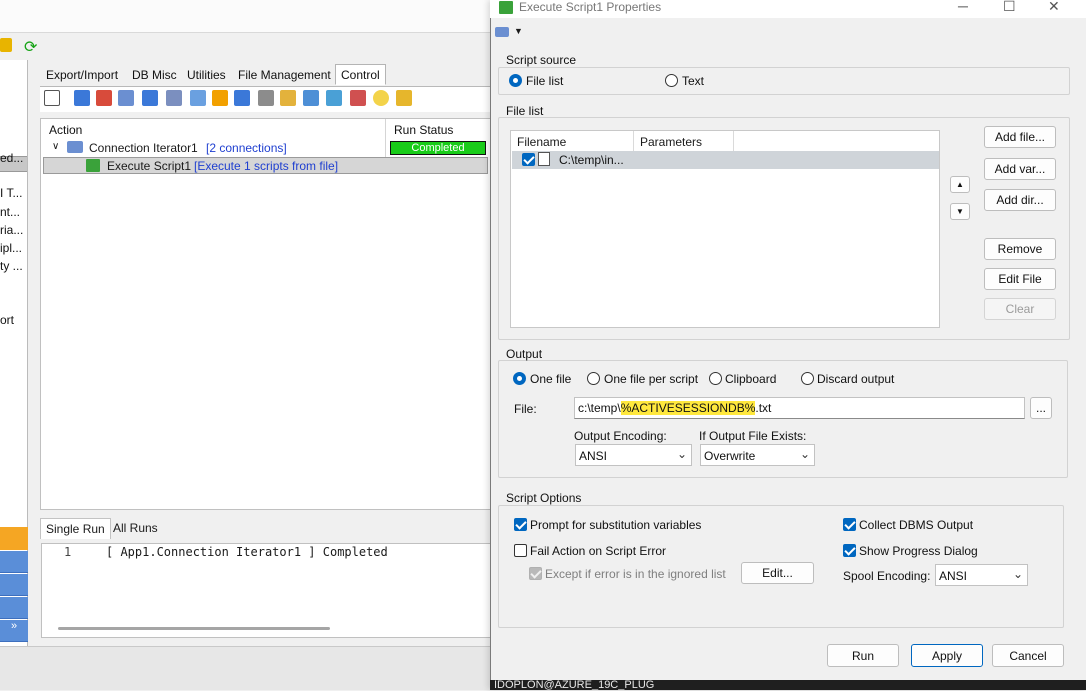 The height and width of the screenshot is (691, 1086). I want to click on file-row-checkbox, so click(528, 159).